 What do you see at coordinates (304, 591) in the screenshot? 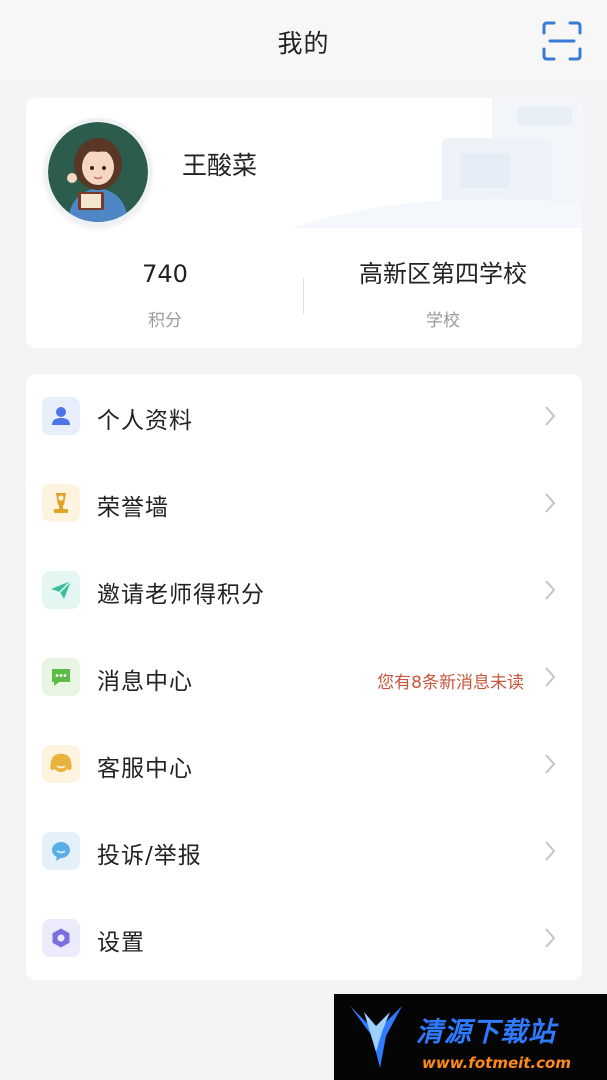
I see `menu-item-invite-teacher: 邀请老师得积分` at bounding box center [304, 591].